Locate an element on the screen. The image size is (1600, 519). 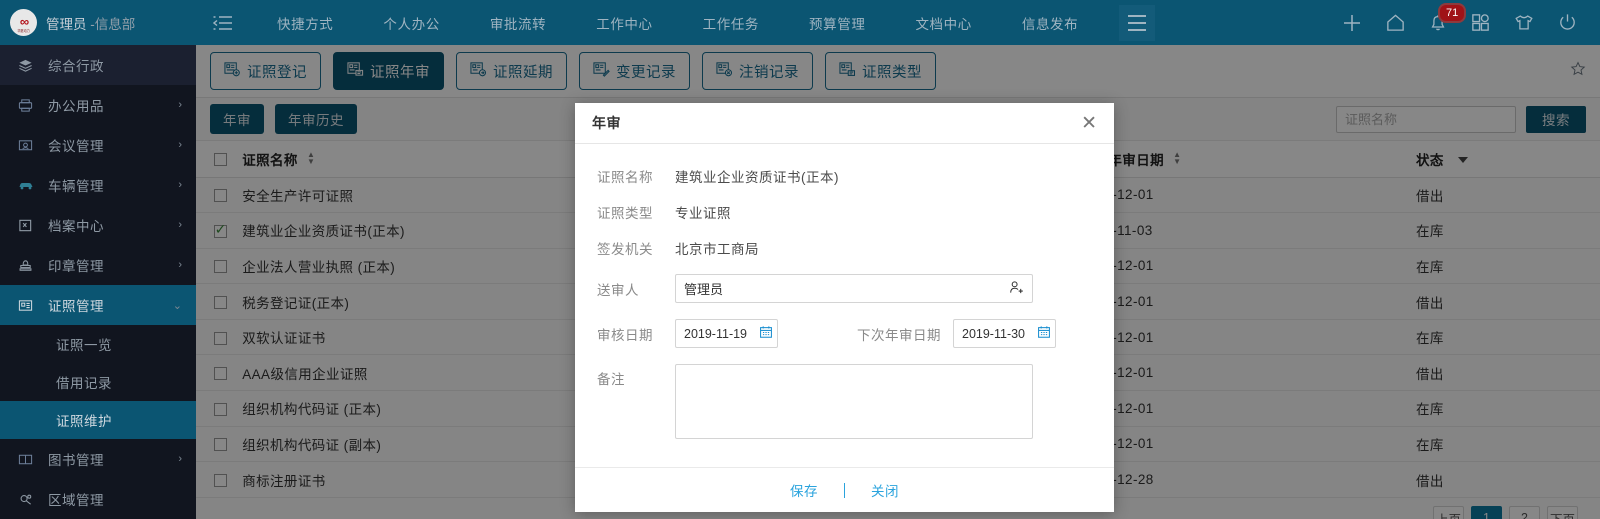
top-nav-actions: 71 is located at coordinates (1470, 18).